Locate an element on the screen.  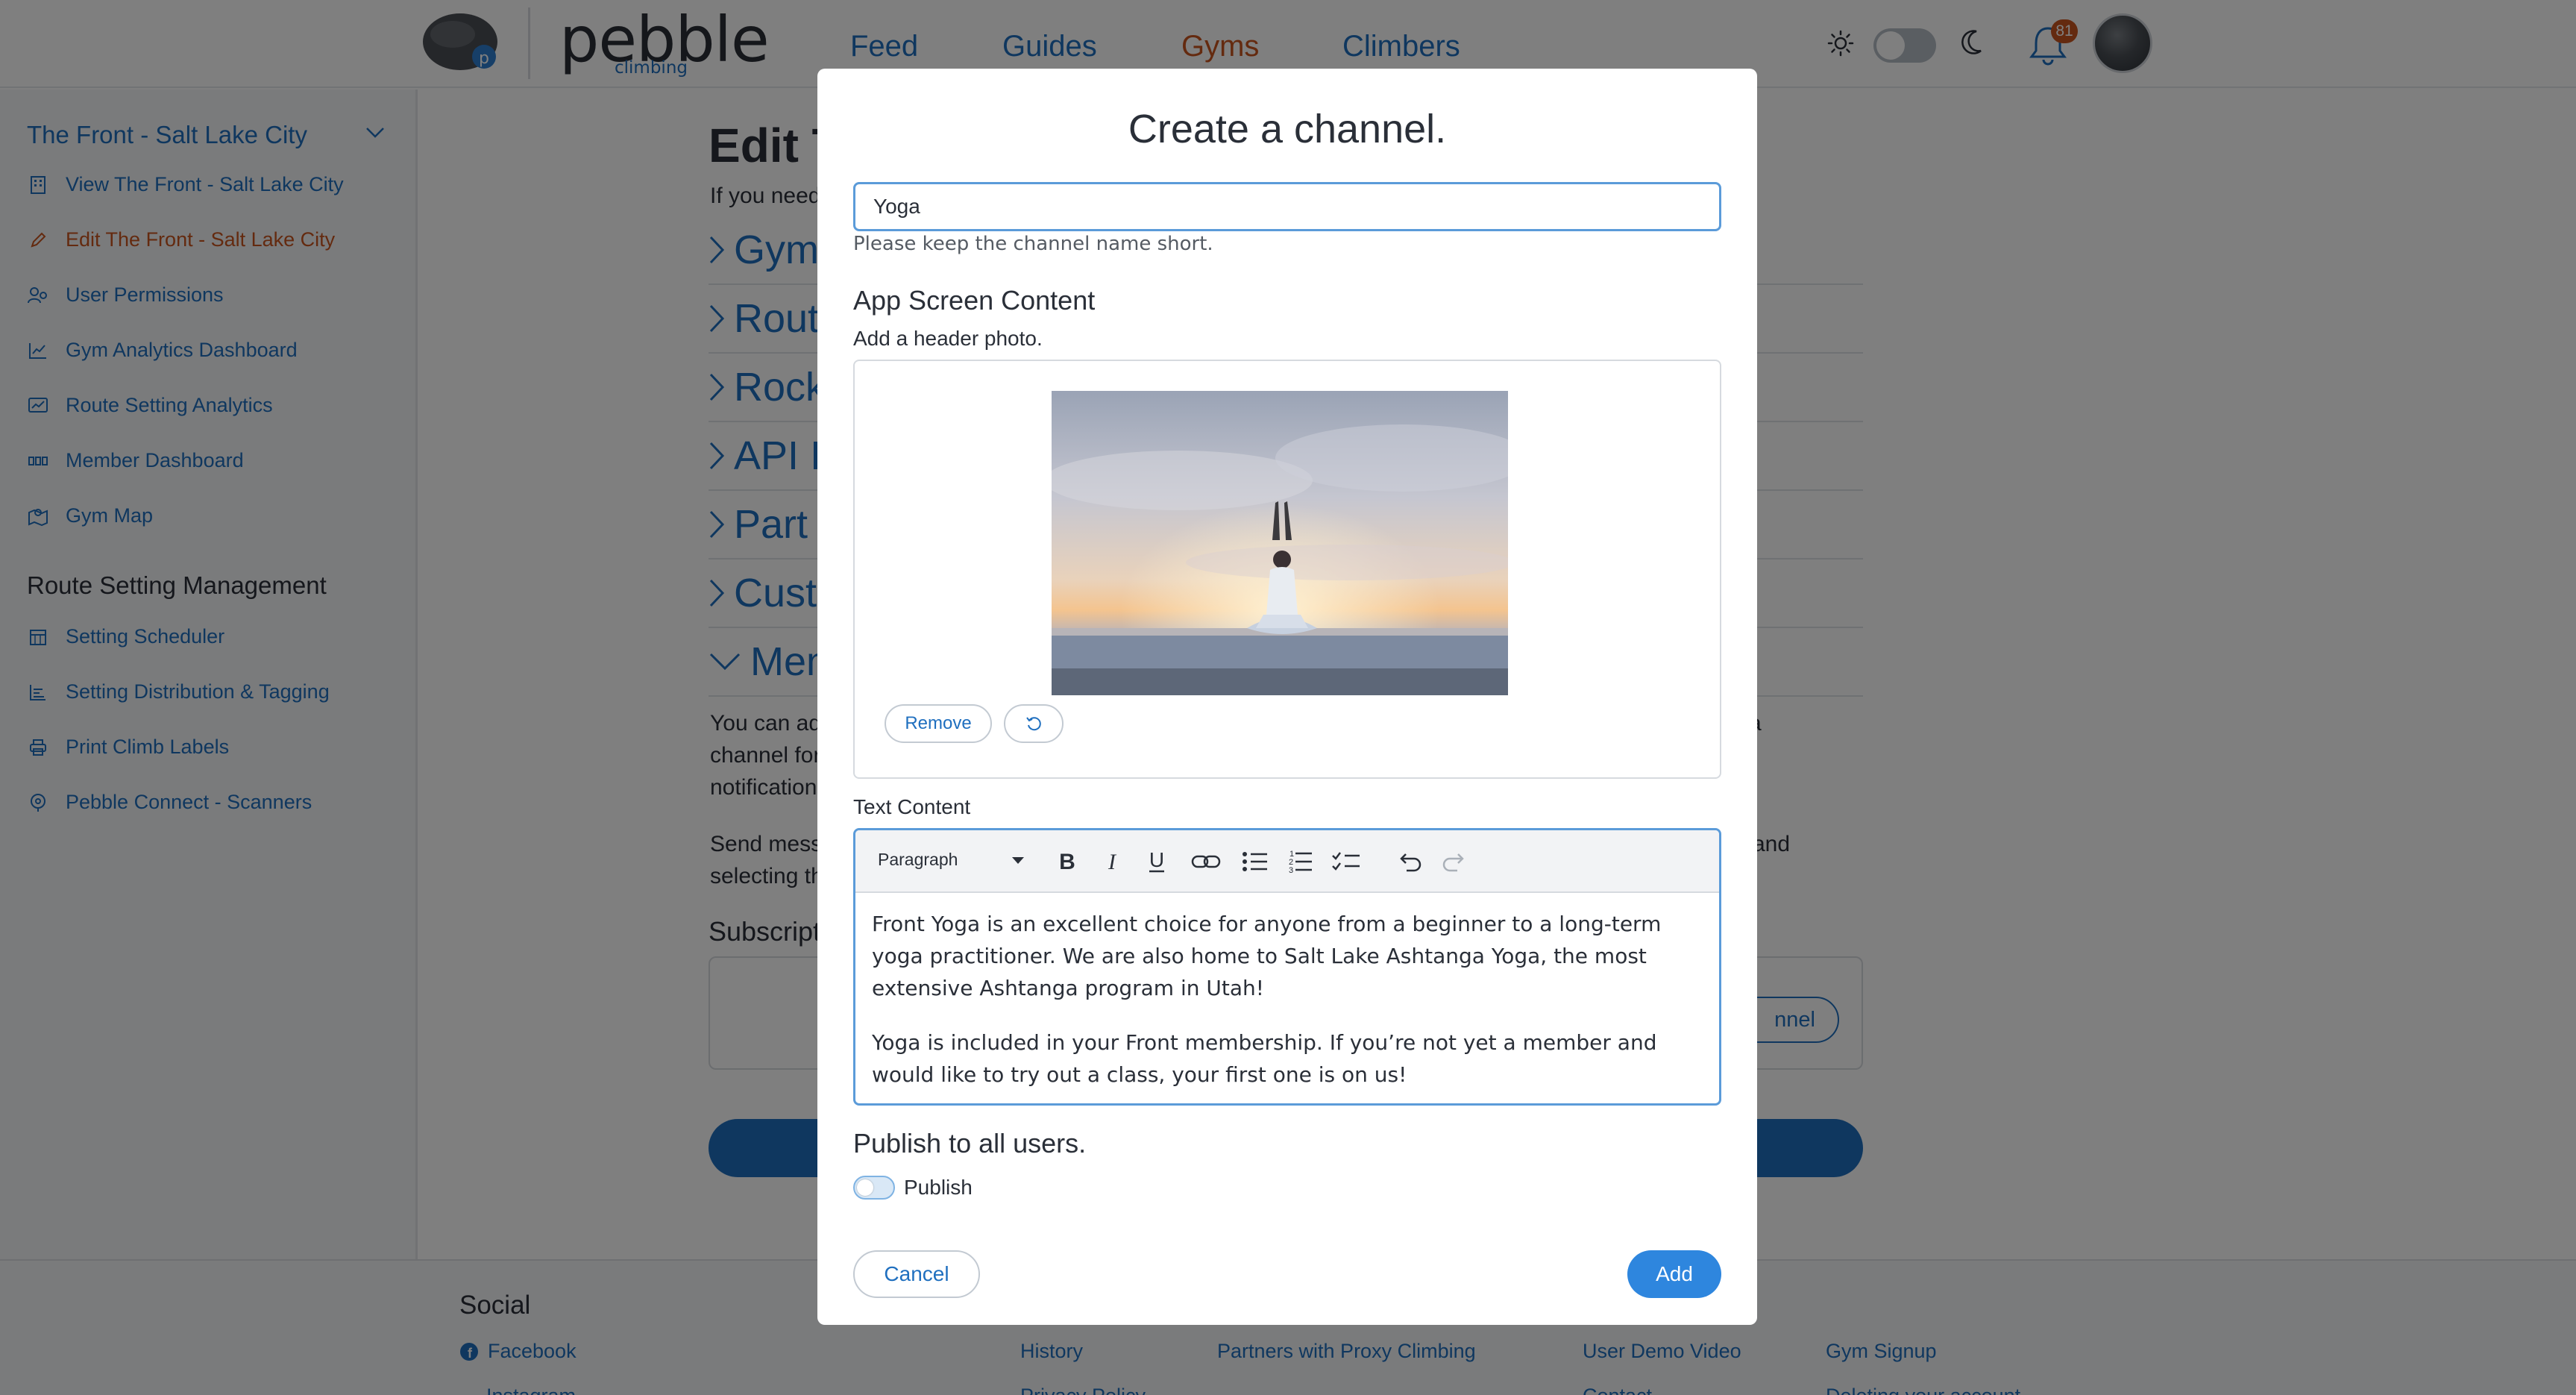
header-photo-preview is located at coordinates (1280, 543).